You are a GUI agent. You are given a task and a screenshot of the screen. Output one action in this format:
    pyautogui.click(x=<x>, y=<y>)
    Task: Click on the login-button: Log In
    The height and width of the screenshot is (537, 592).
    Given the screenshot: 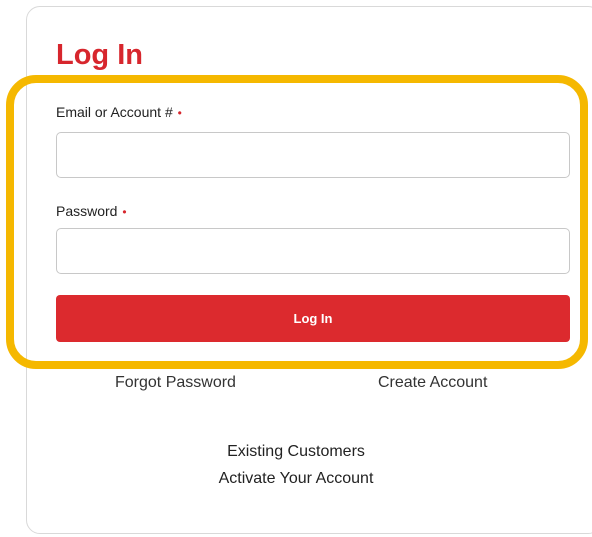 What is the action you would take?
    pyautogui.click(x=313, y=318)
    